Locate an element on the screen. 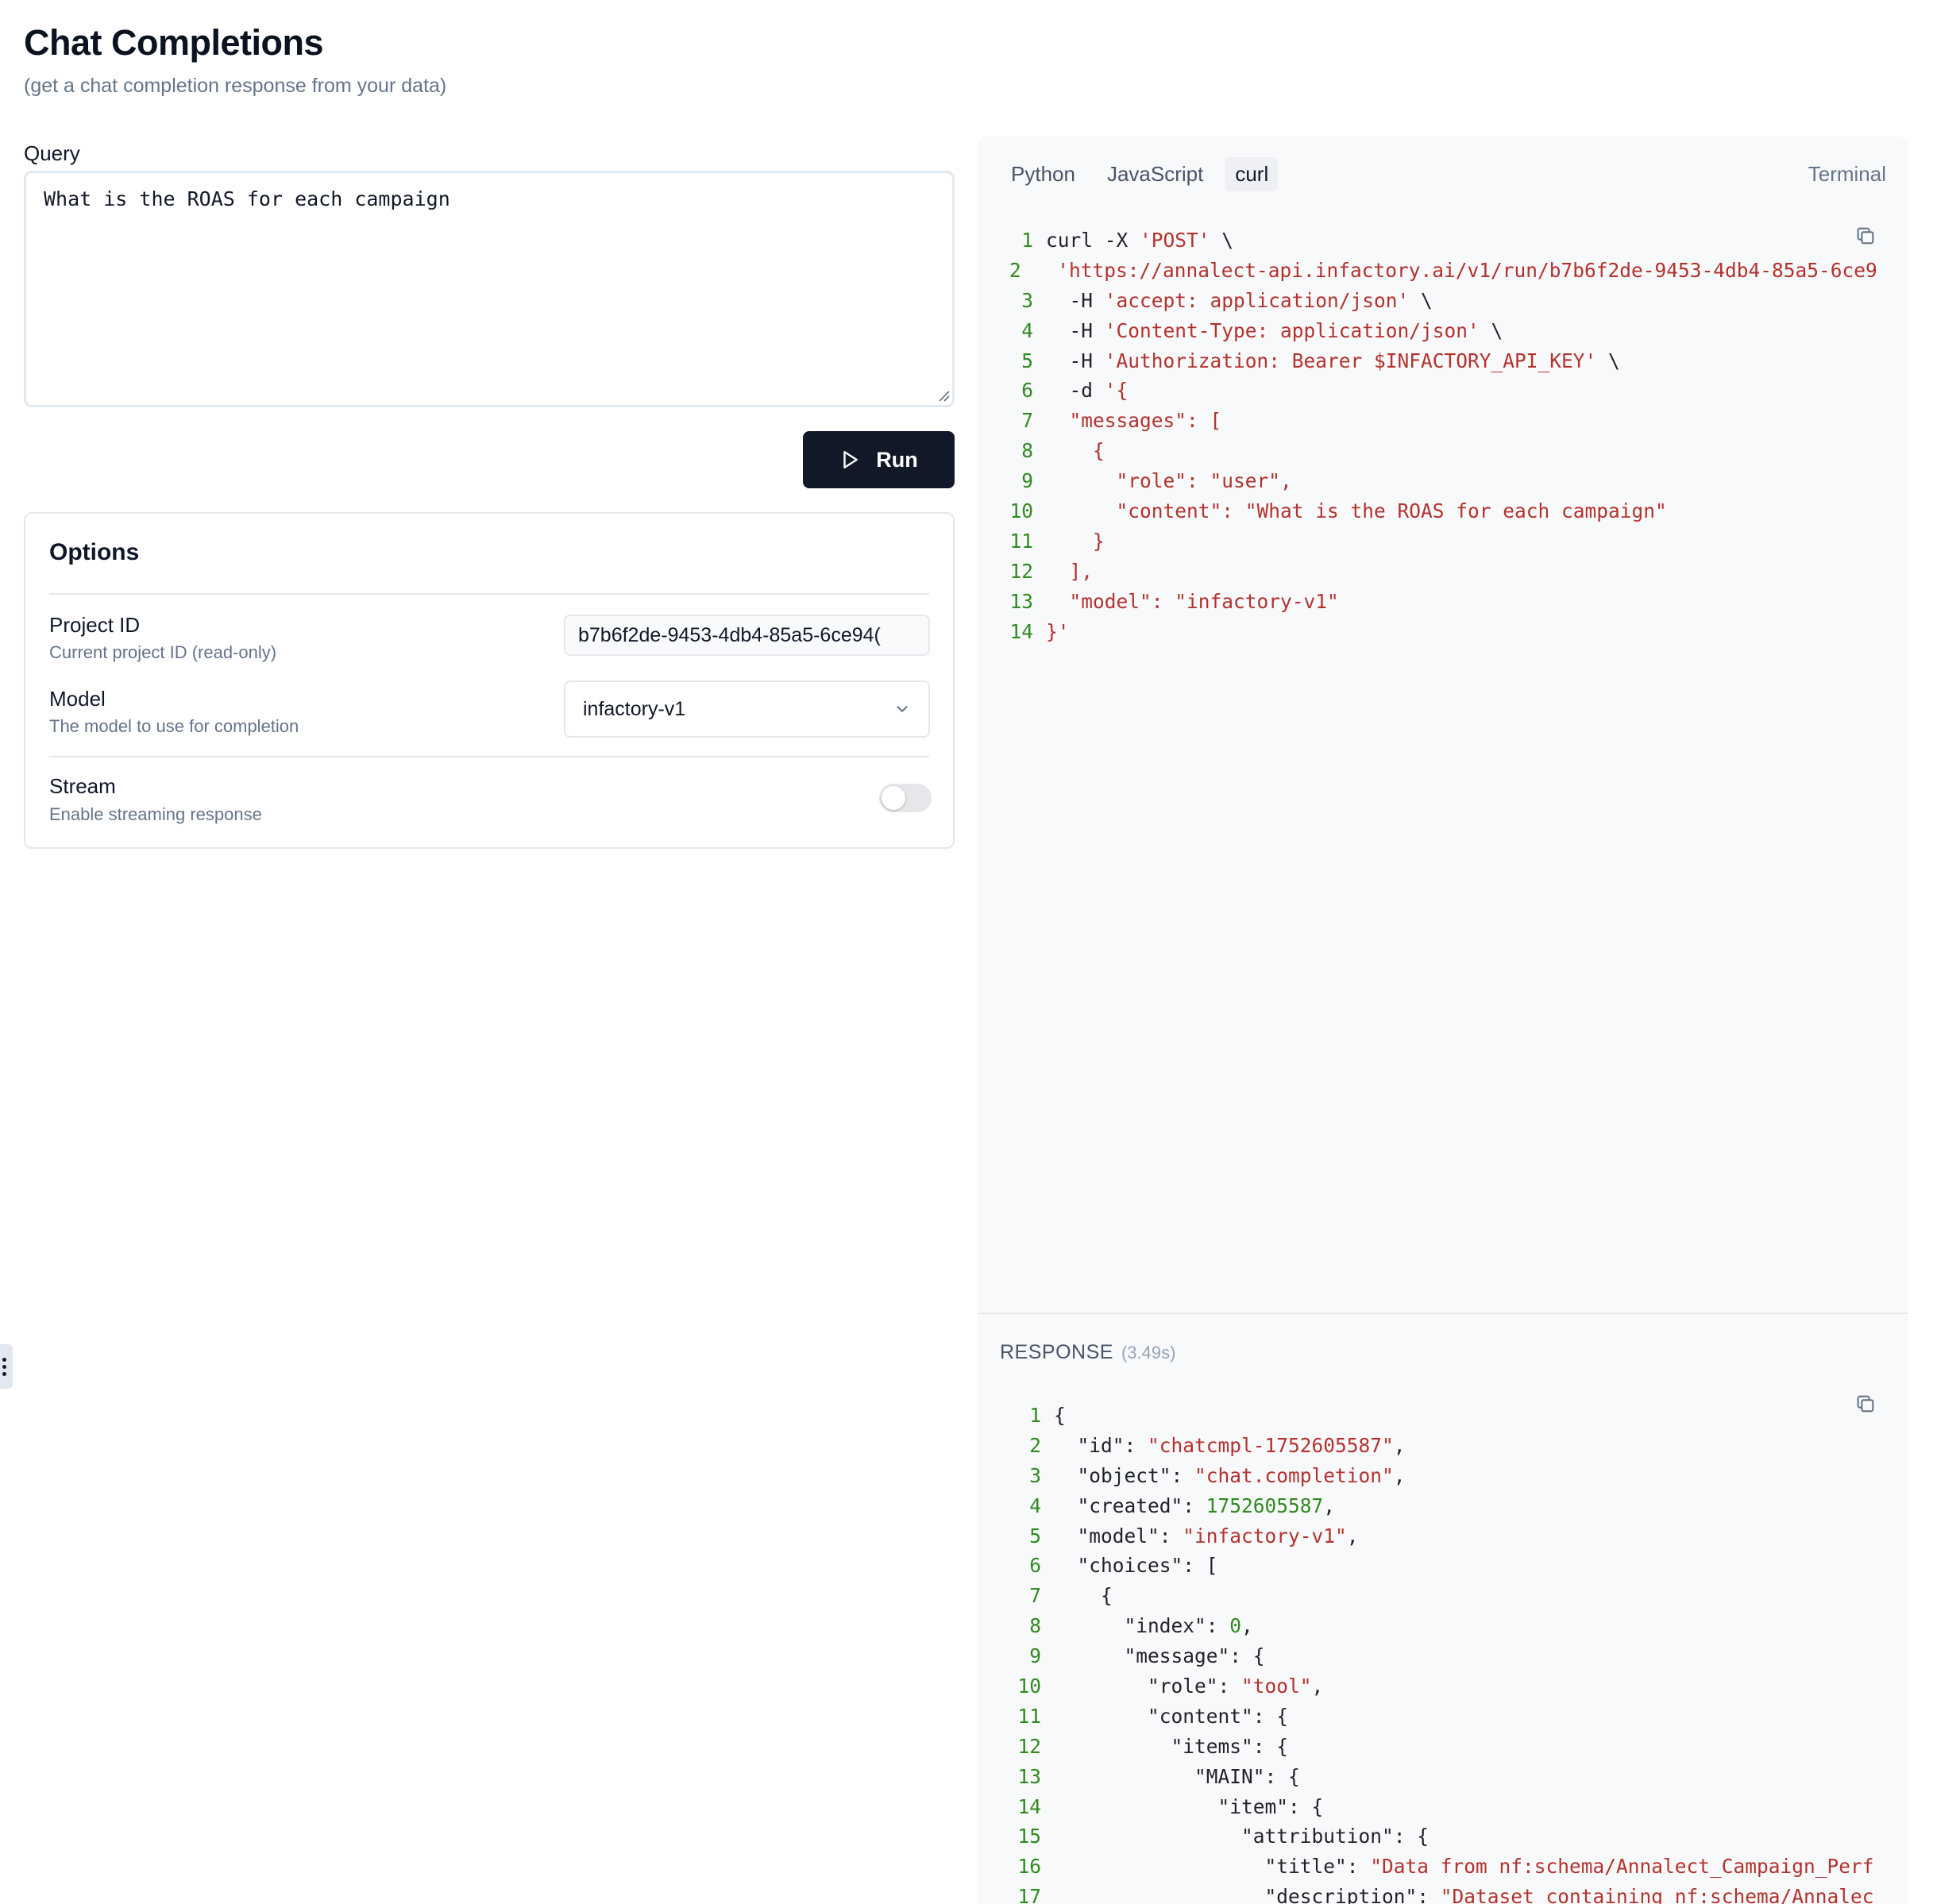 The height and width of the screenshot is (1904, 1933). code-line: 14}' is located at coordinates (1443, 632).